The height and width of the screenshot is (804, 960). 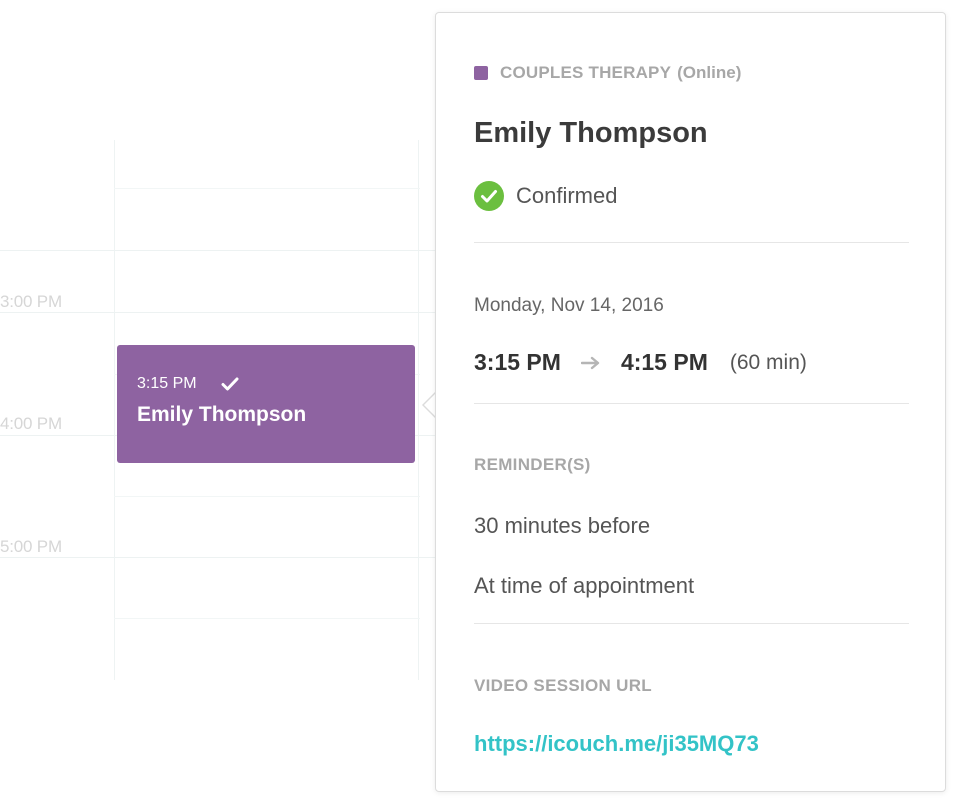 What do you see at coordinates (616, 744) in the screenshot?
I see `video-session-link: https://icouch.me/ji35MQ73` at bounding box center [616, 744].